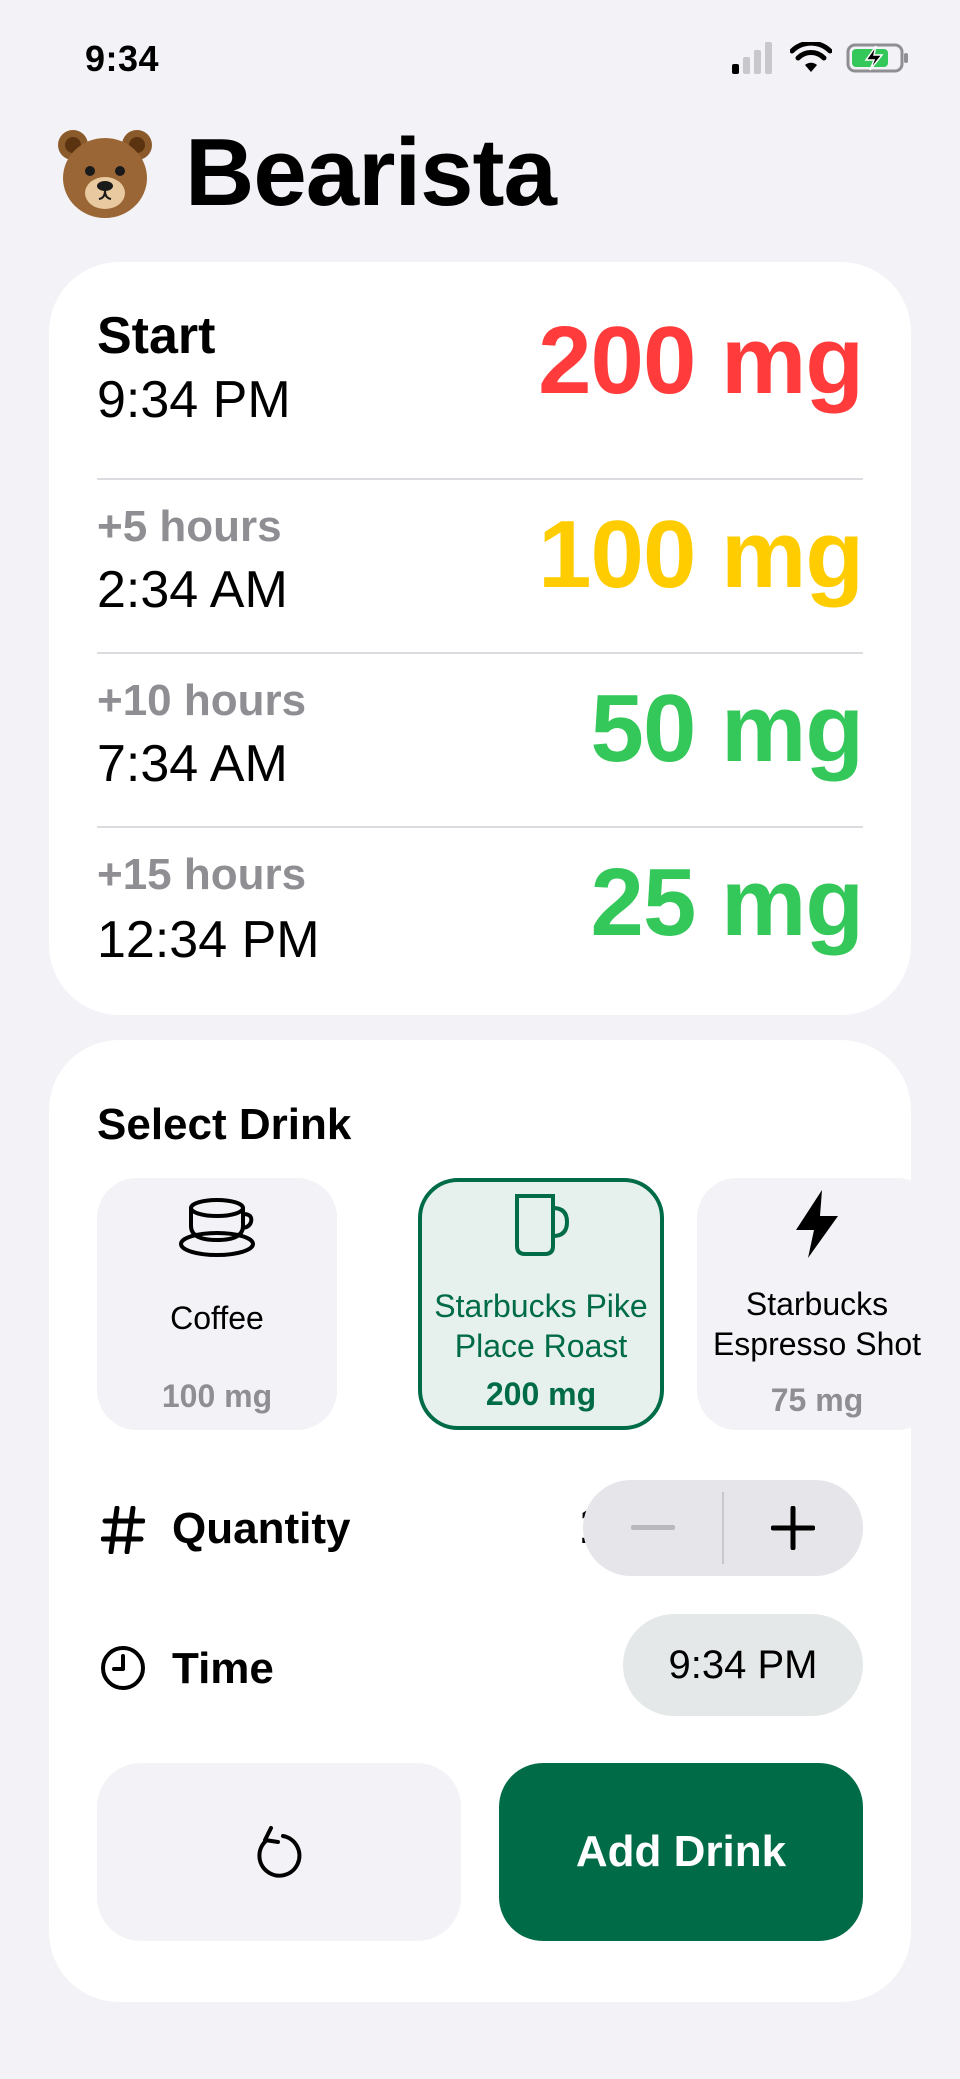 This screenshot has height=2079, width=960. What do you see at coordinates (743, 1665) in the screenshot?
I see `time-picker: 9:34 PM` at bounding box center [743, 1665].